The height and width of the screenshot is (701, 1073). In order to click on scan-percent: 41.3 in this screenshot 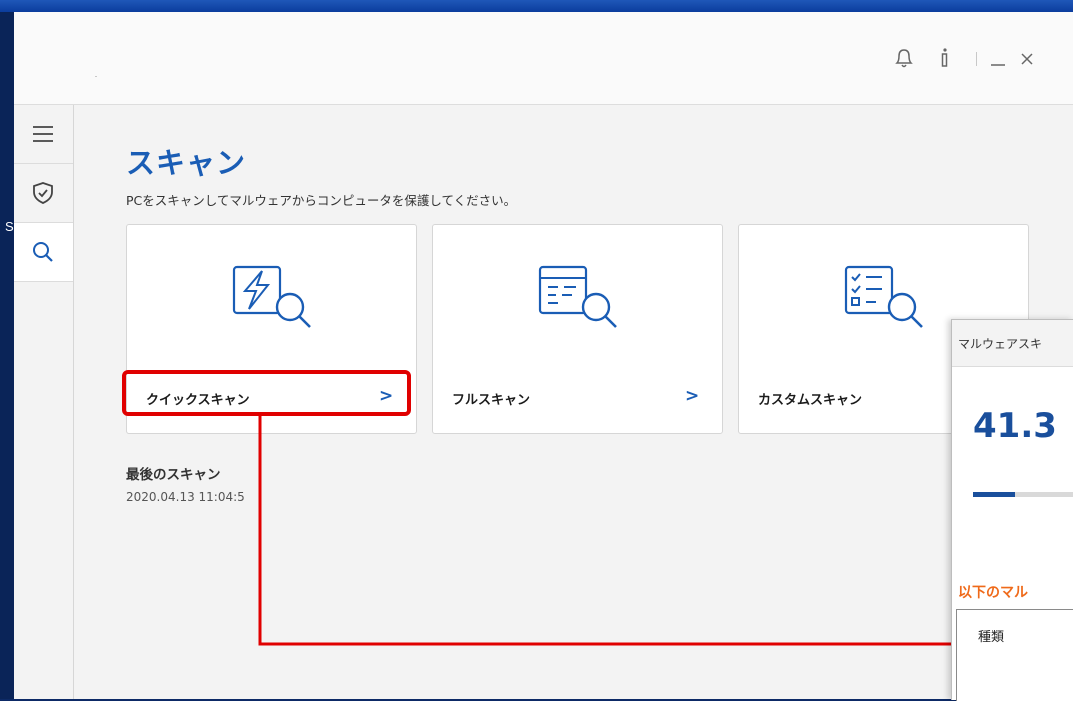, I will do `click(1015, 426)`.